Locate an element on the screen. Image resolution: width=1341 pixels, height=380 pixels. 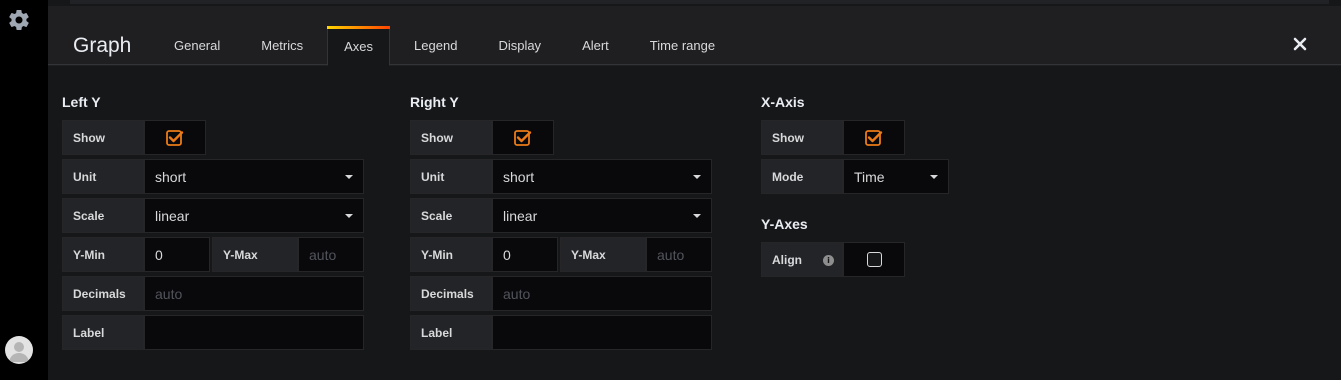
left-y-label-input is located at coordinates (254, 332).